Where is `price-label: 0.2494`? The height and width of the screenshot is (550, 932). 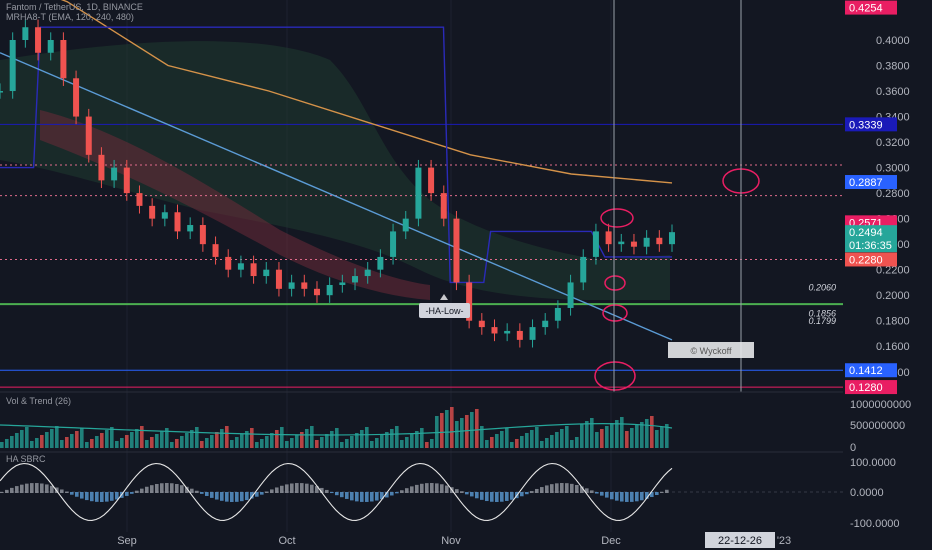
price-label: 0.2494 is located at coordinates (866, 233).